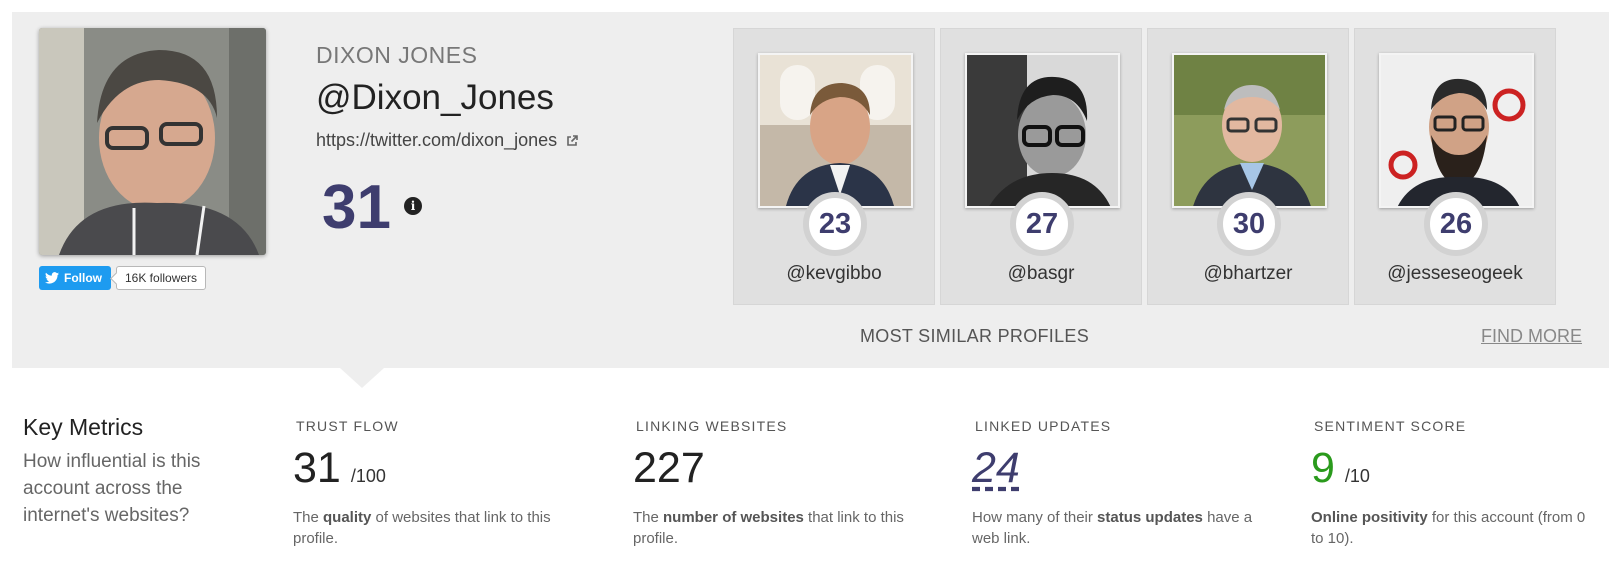  Describe the element at coordinates (356, 207) in the screenshot. I see `profile-score: 31` at that location.